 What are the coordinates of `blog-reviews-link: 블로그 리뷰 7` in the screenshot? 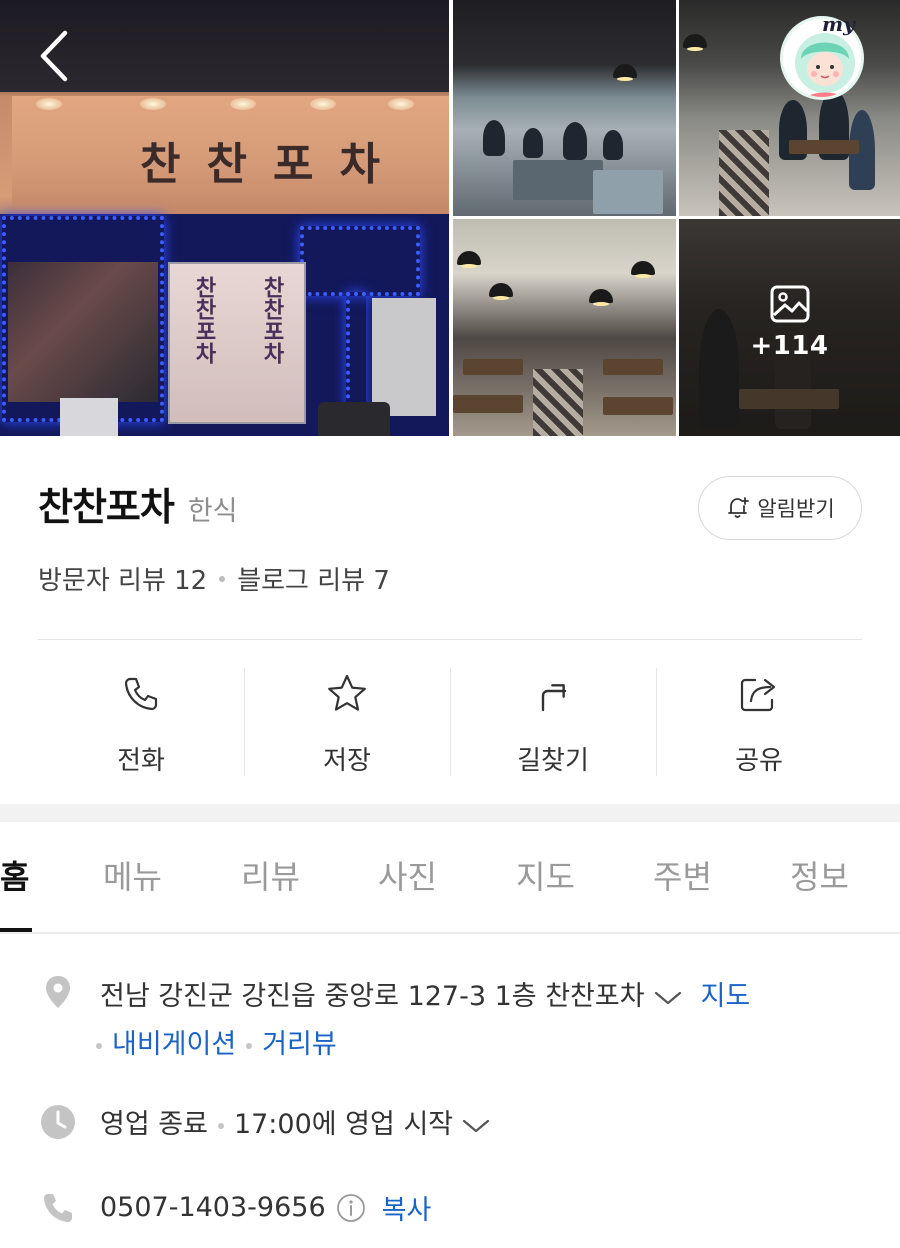 It's located at (313, 578).